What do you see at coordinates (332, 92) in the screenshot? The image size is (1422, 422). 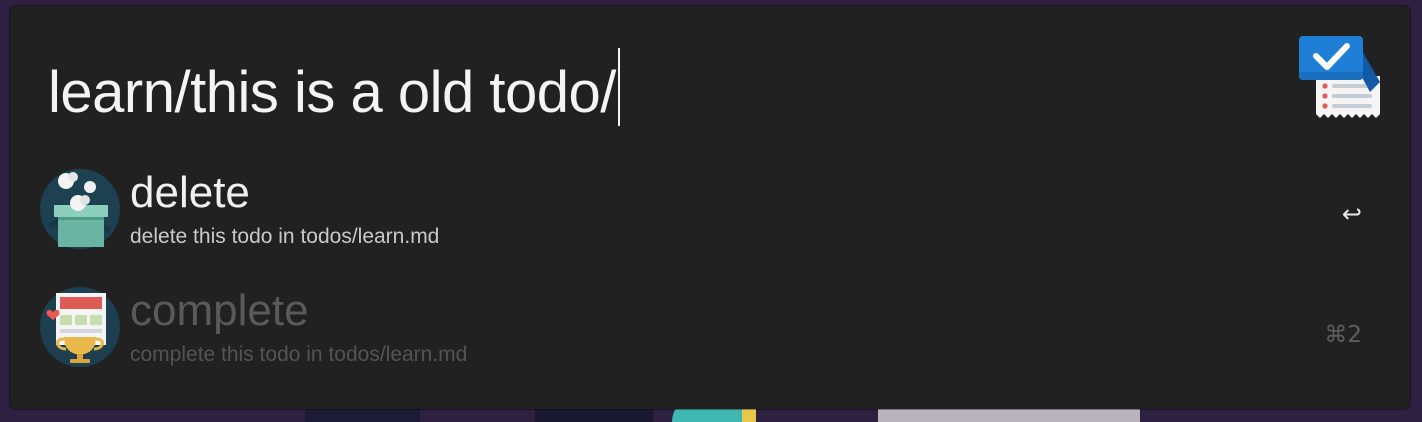 I see `search-query-text: learn/this is a old todo/` at bounding box center [332, 92].